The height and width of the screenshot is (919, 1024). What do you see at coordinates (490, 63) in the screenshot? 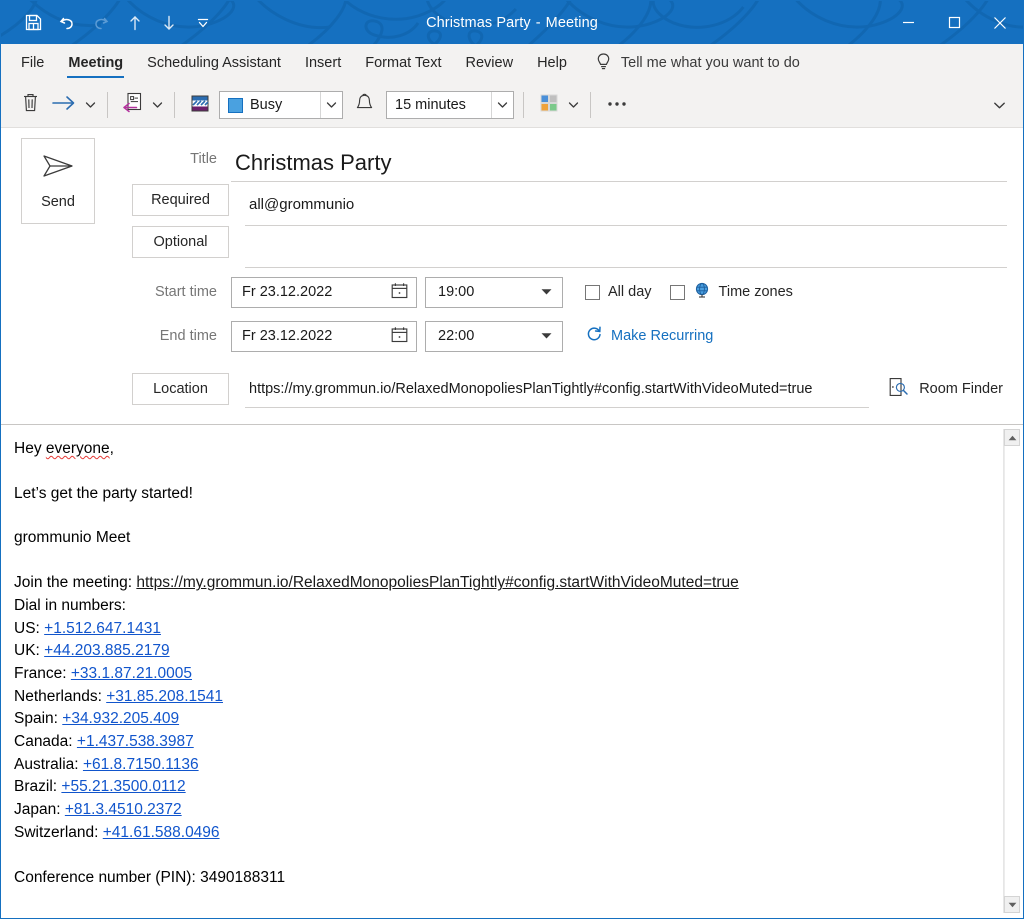
I see `tab-review: Review` at bounding box center [490, 63].